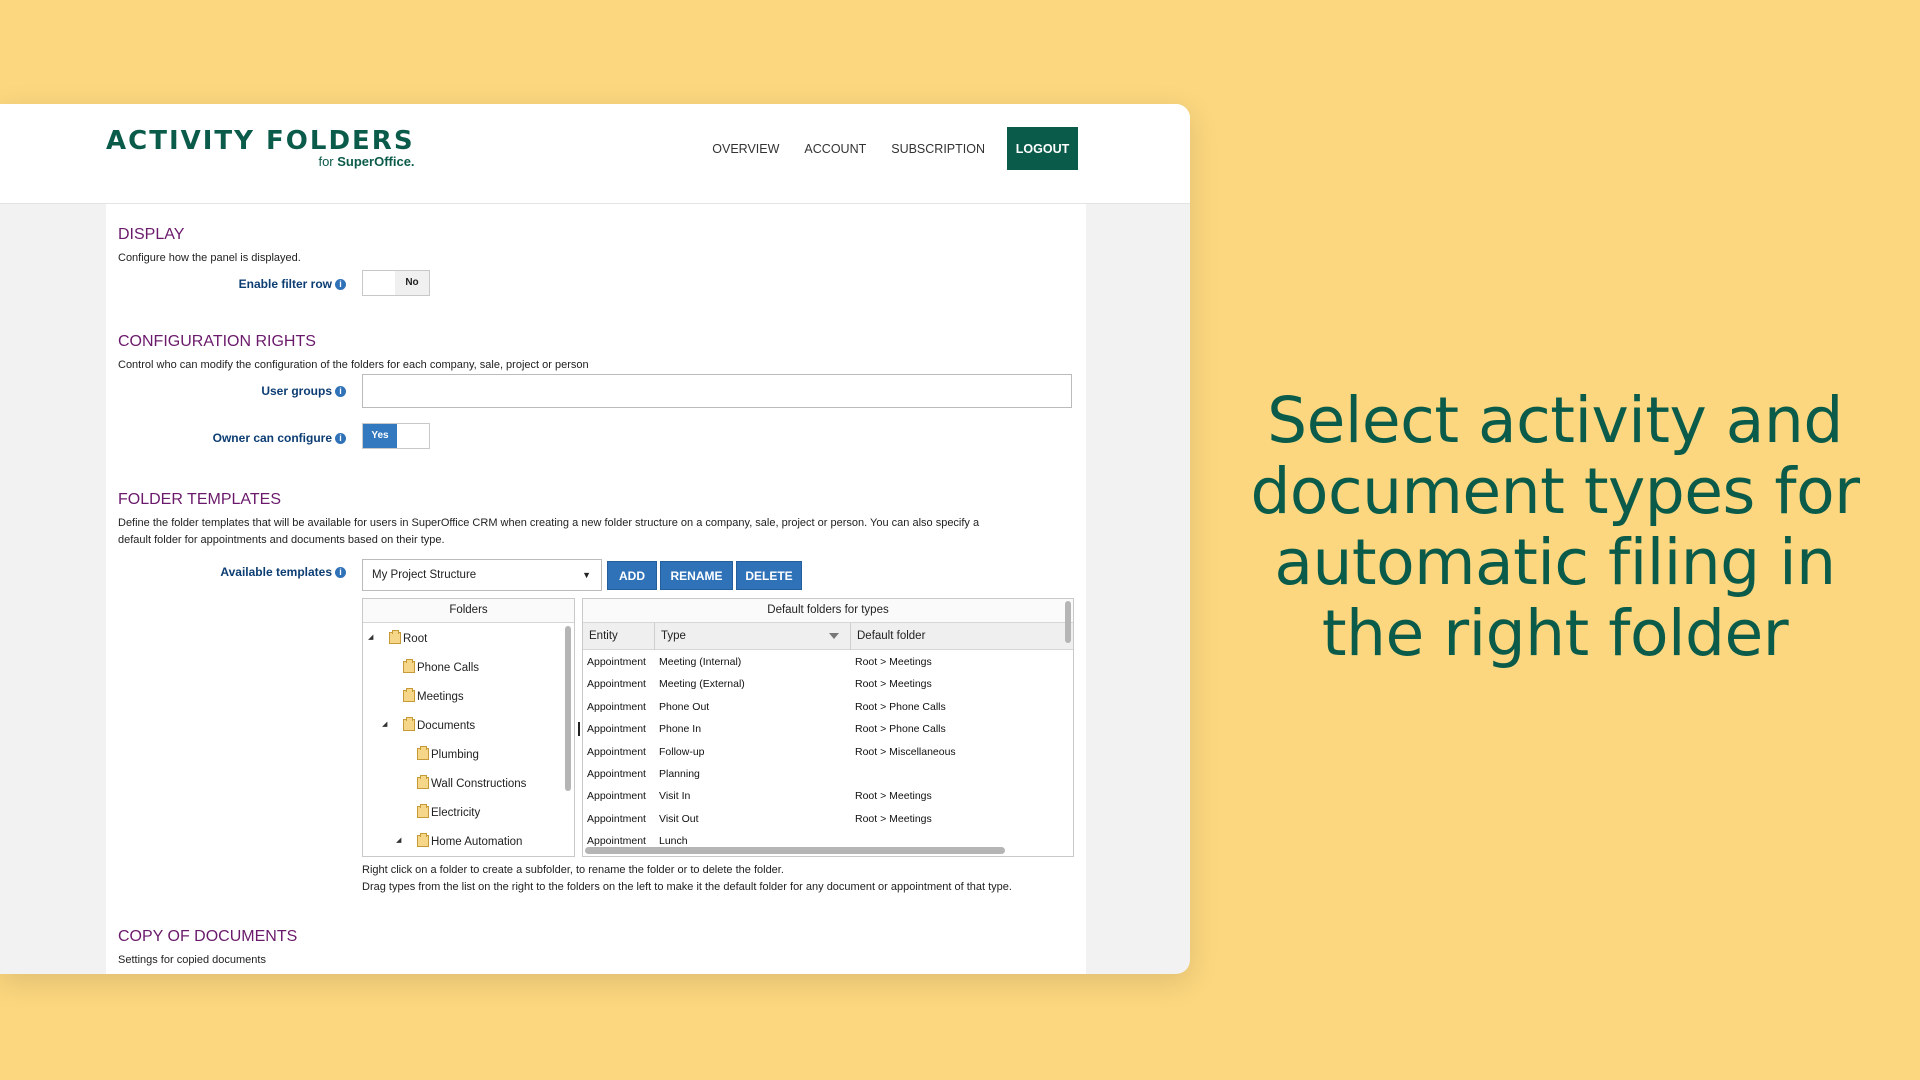 The width and height of the screenshot is (1920, 1080). I want to click on cell-type: Follow-up, so click(682, 751).